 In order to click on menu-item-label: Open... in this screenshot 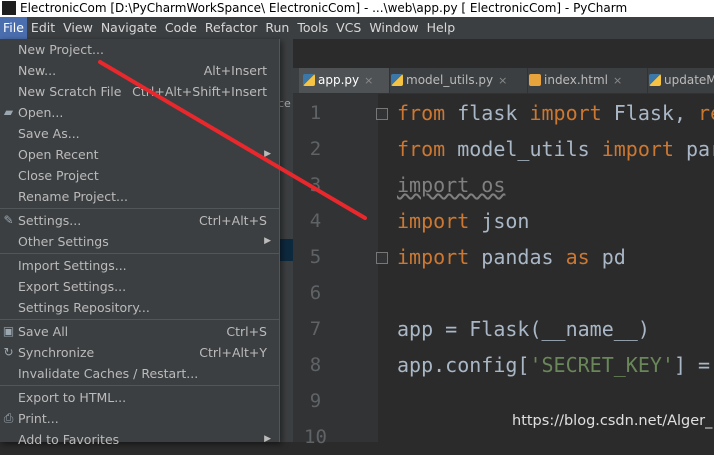, I will do `click(41, 112)`.